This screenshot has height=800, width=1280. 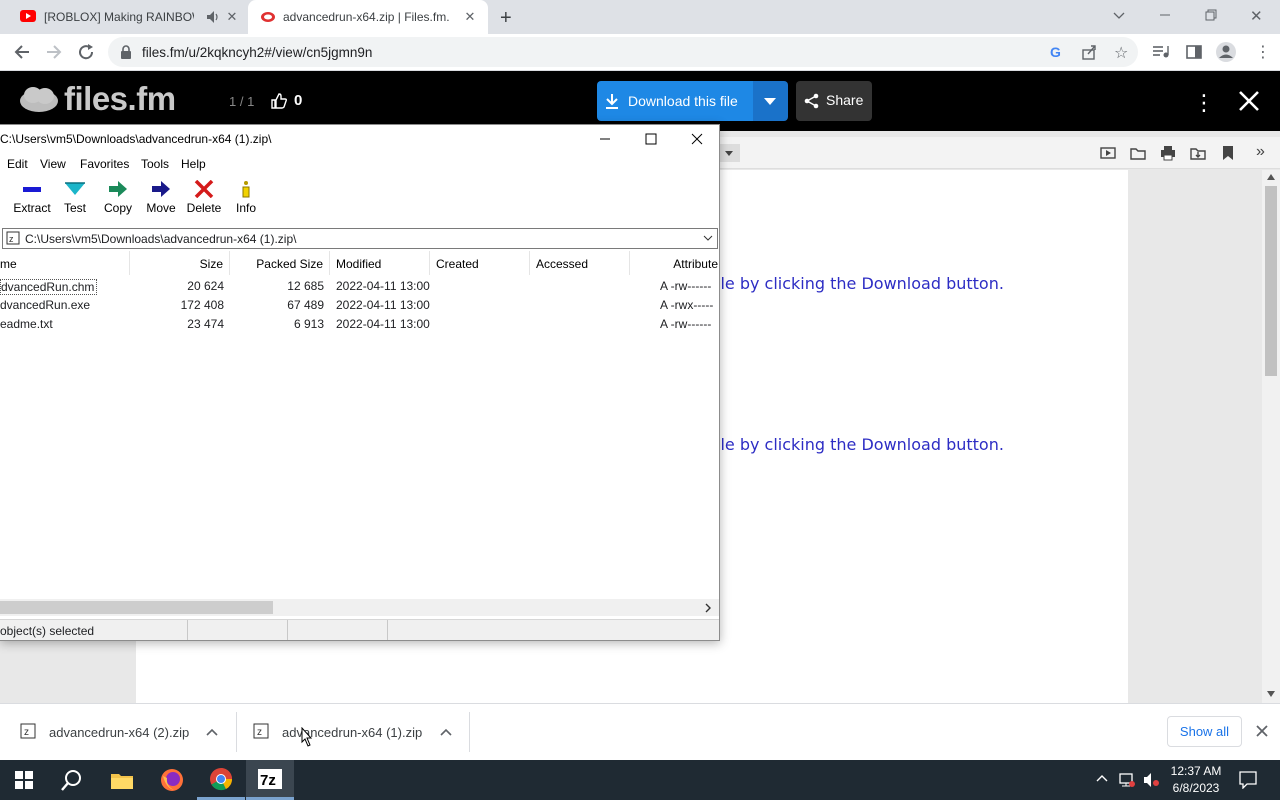 I want to click on more-options-icon: ⋮, so click(x=1204, y=103).